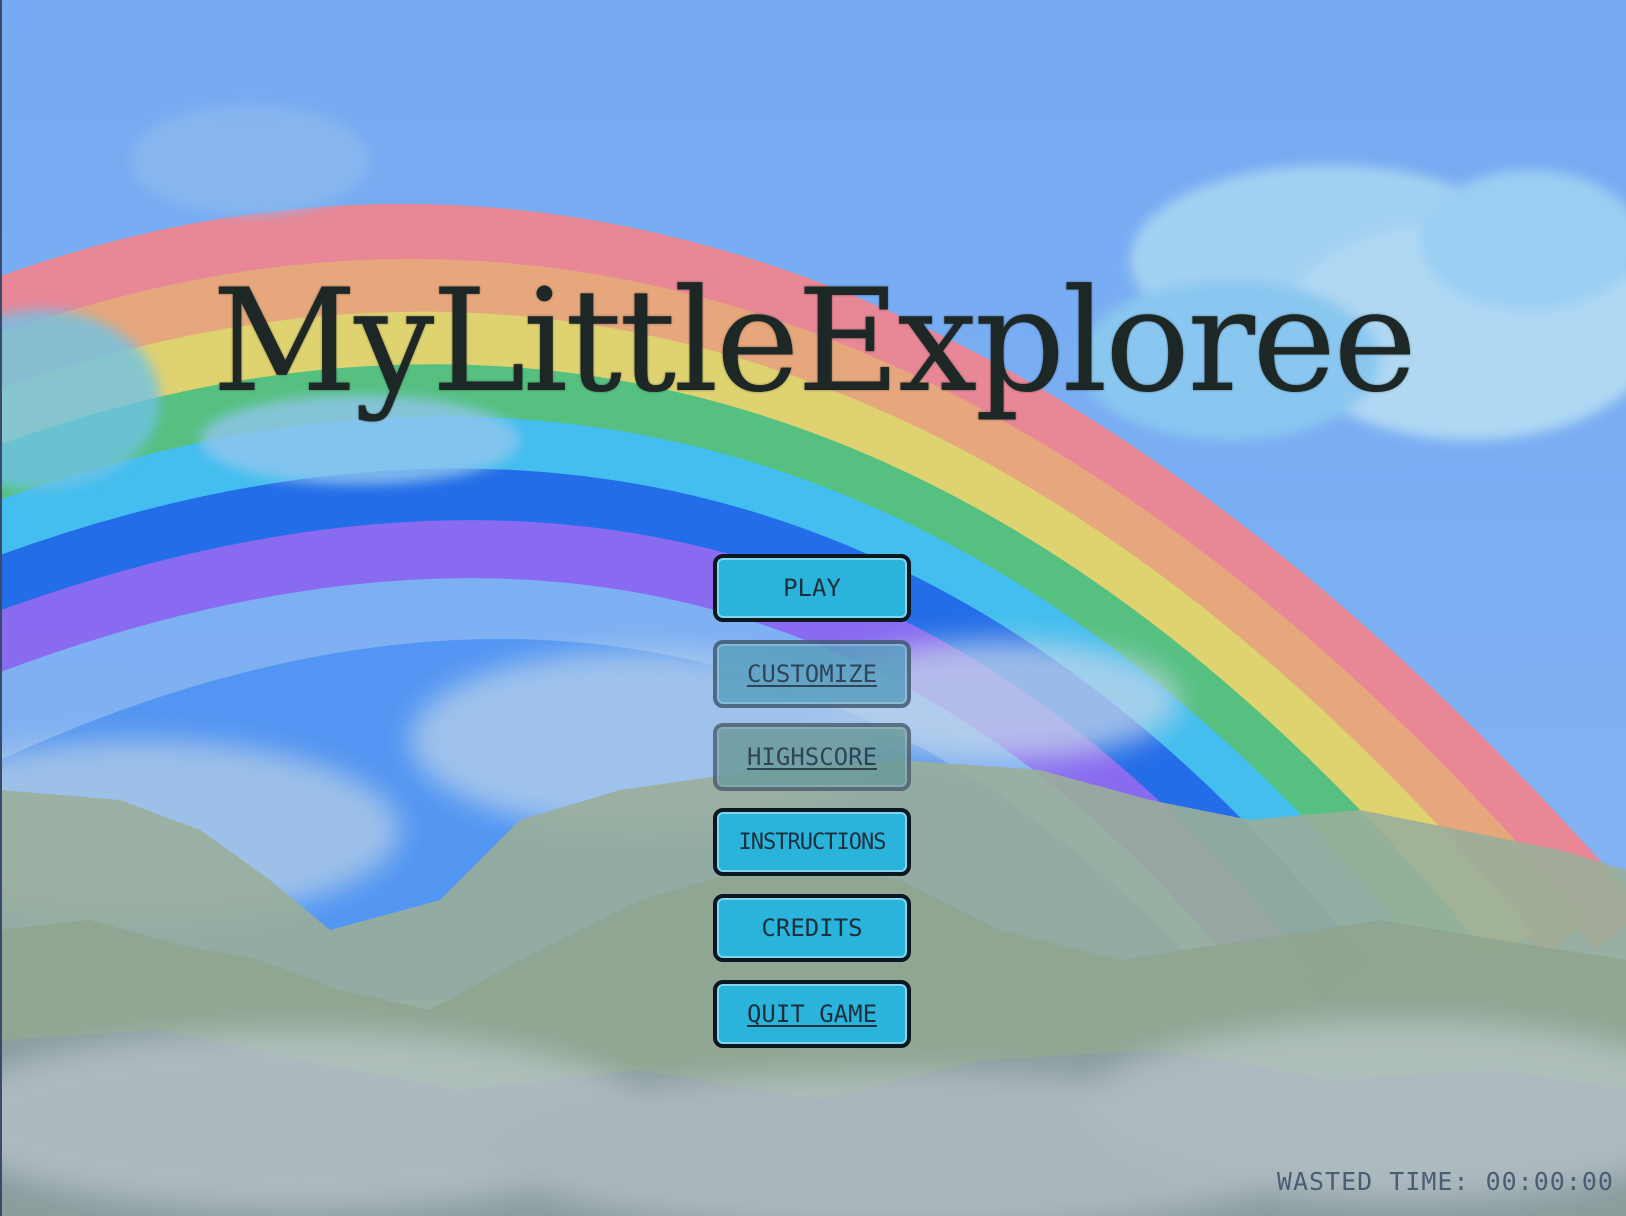 Image resolution: width=1626 pixels, height=1216 pixels. I want to click on customize-button: CUSTOMIZE, so click(812, 674).